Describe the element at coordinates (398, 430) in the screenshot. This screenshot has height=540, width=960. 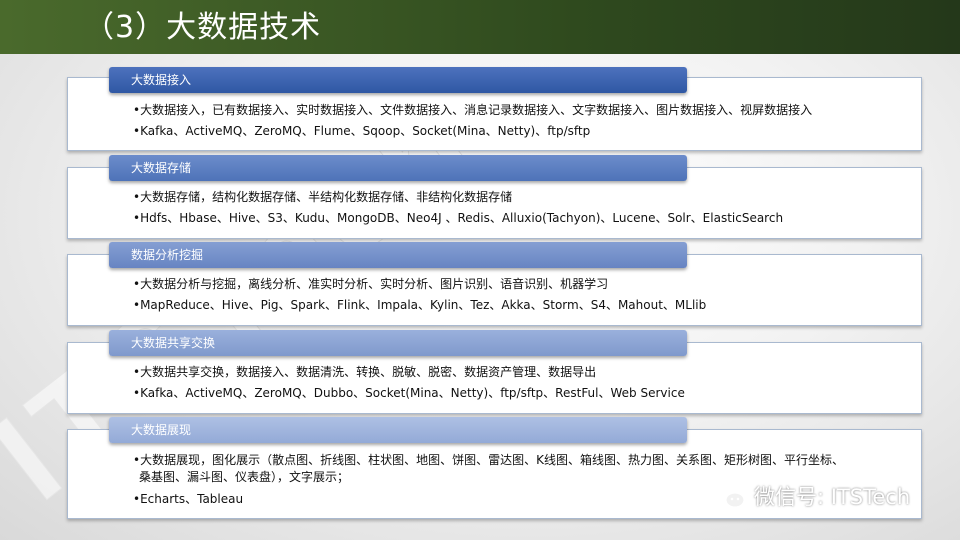
I see `section-header: 大数据展现` at that location.